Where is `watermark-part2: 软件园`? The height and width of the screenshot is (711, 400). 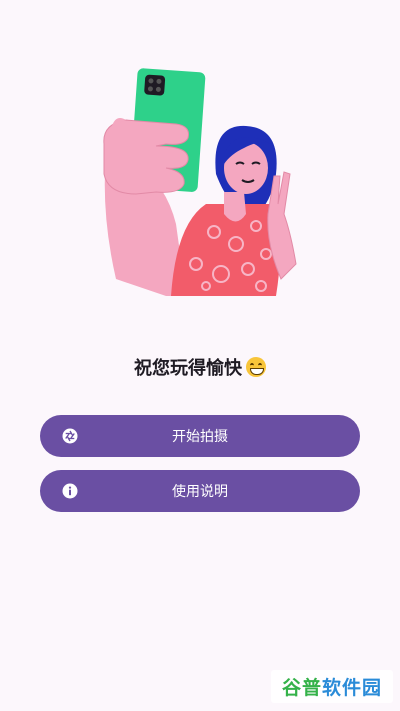 watermark-part2: 软件园 is located at coordinates (352, 688).